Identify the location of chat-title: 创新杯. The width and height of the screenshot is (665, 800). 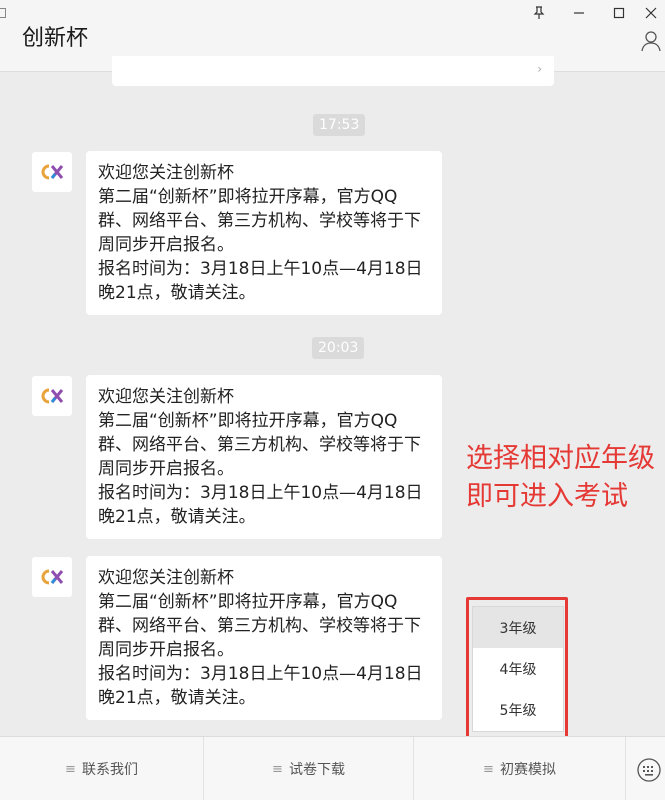
(55, 38).